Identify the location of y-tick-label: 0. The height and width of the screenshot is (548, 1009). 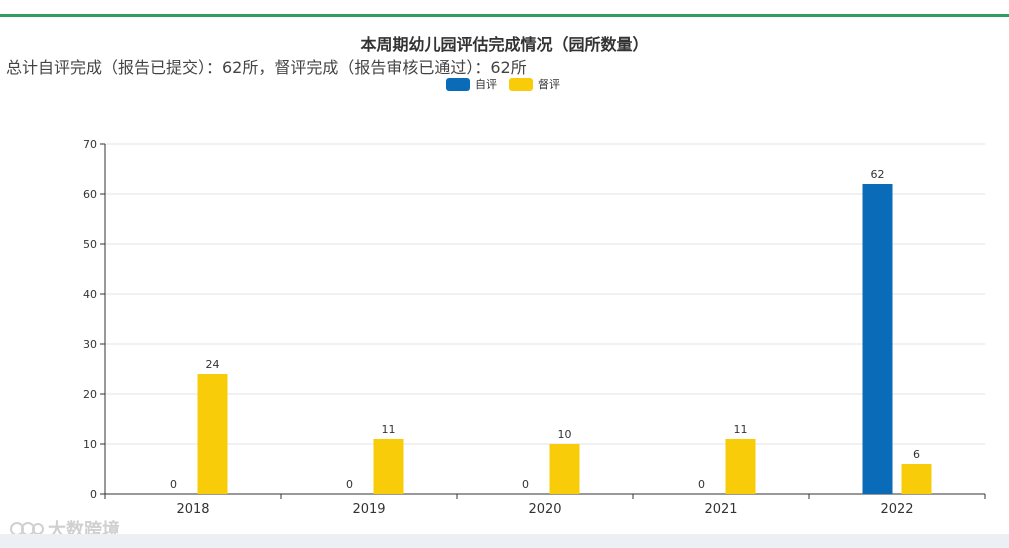
(93, 494).